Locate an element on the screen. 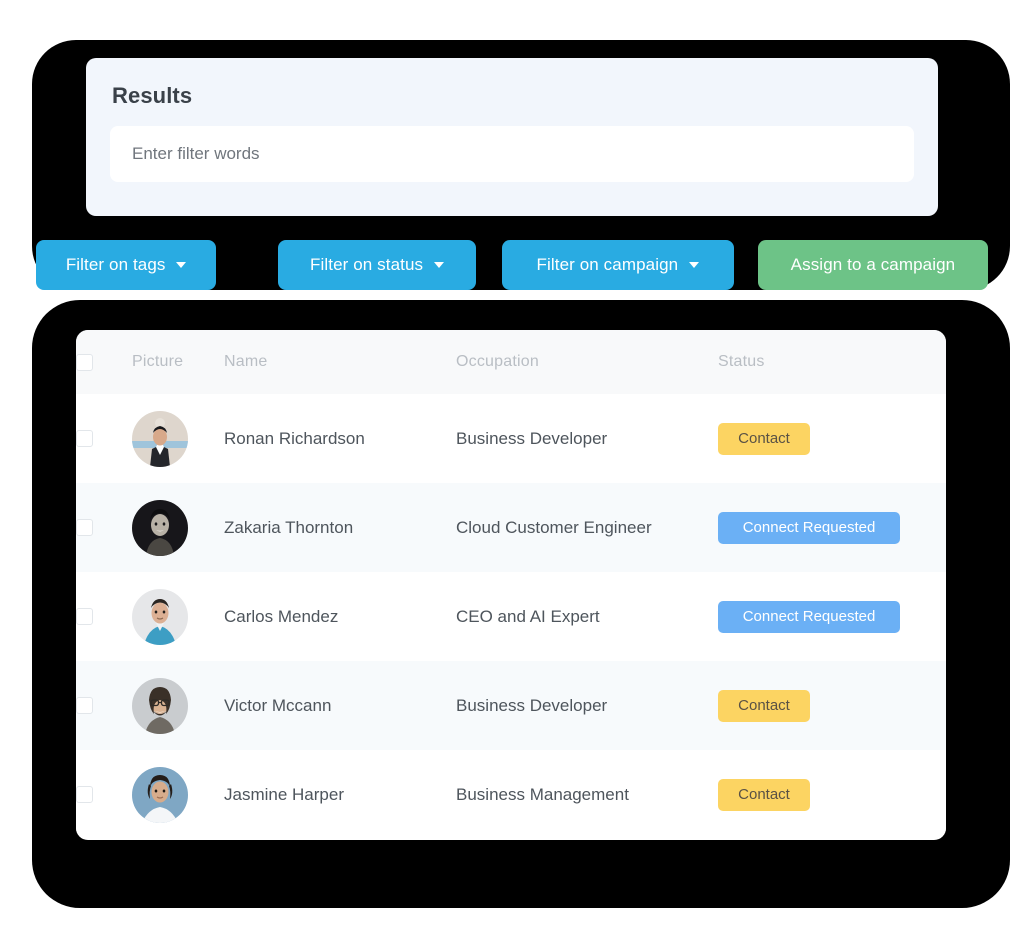 The height and width of the screenshot is (937, 1024). filter-on-campaign-button: Filter on campaign is located at coordinates (617, 265).